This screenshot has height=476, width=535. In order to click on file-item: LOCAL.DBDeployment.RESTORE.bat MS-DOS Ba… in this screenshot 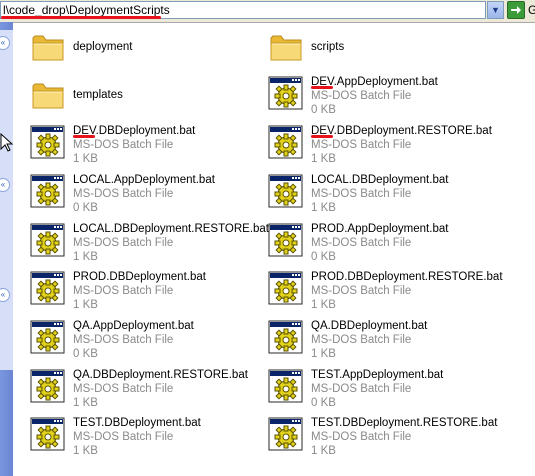, I will do `click(155, 243)`.